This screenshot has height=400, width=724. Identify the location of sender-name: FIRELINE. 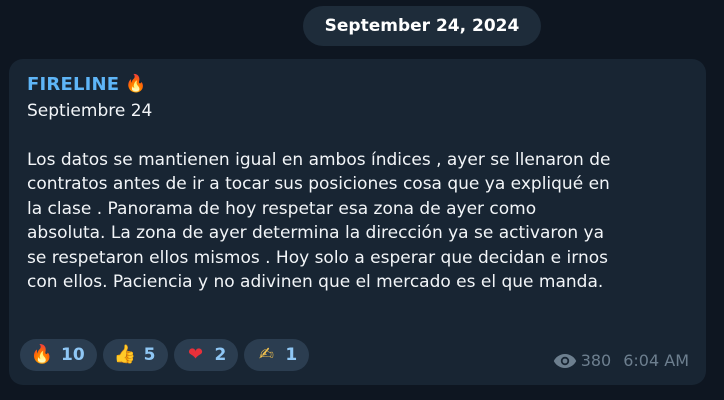
(73, 84).